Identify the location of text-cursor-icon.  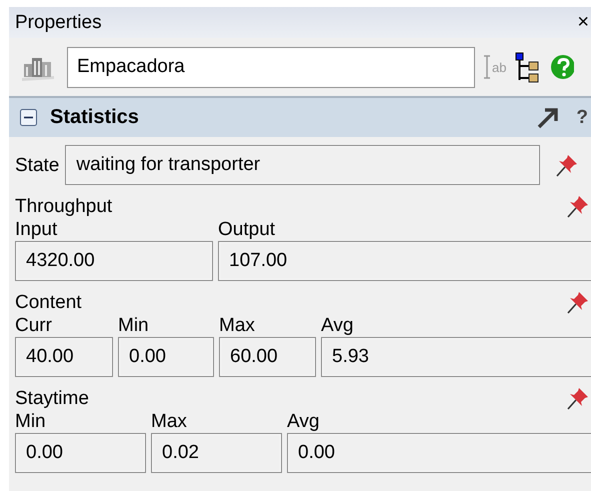
(487, 67).